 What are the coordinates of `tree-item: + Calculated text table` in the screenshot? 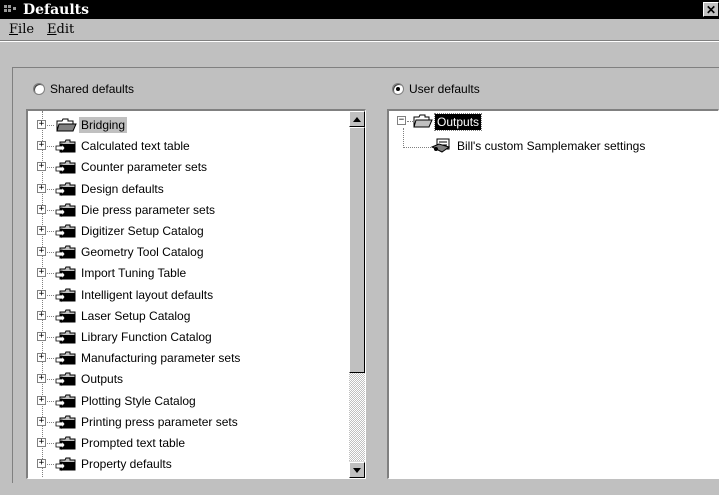 It's located at (189, 146).